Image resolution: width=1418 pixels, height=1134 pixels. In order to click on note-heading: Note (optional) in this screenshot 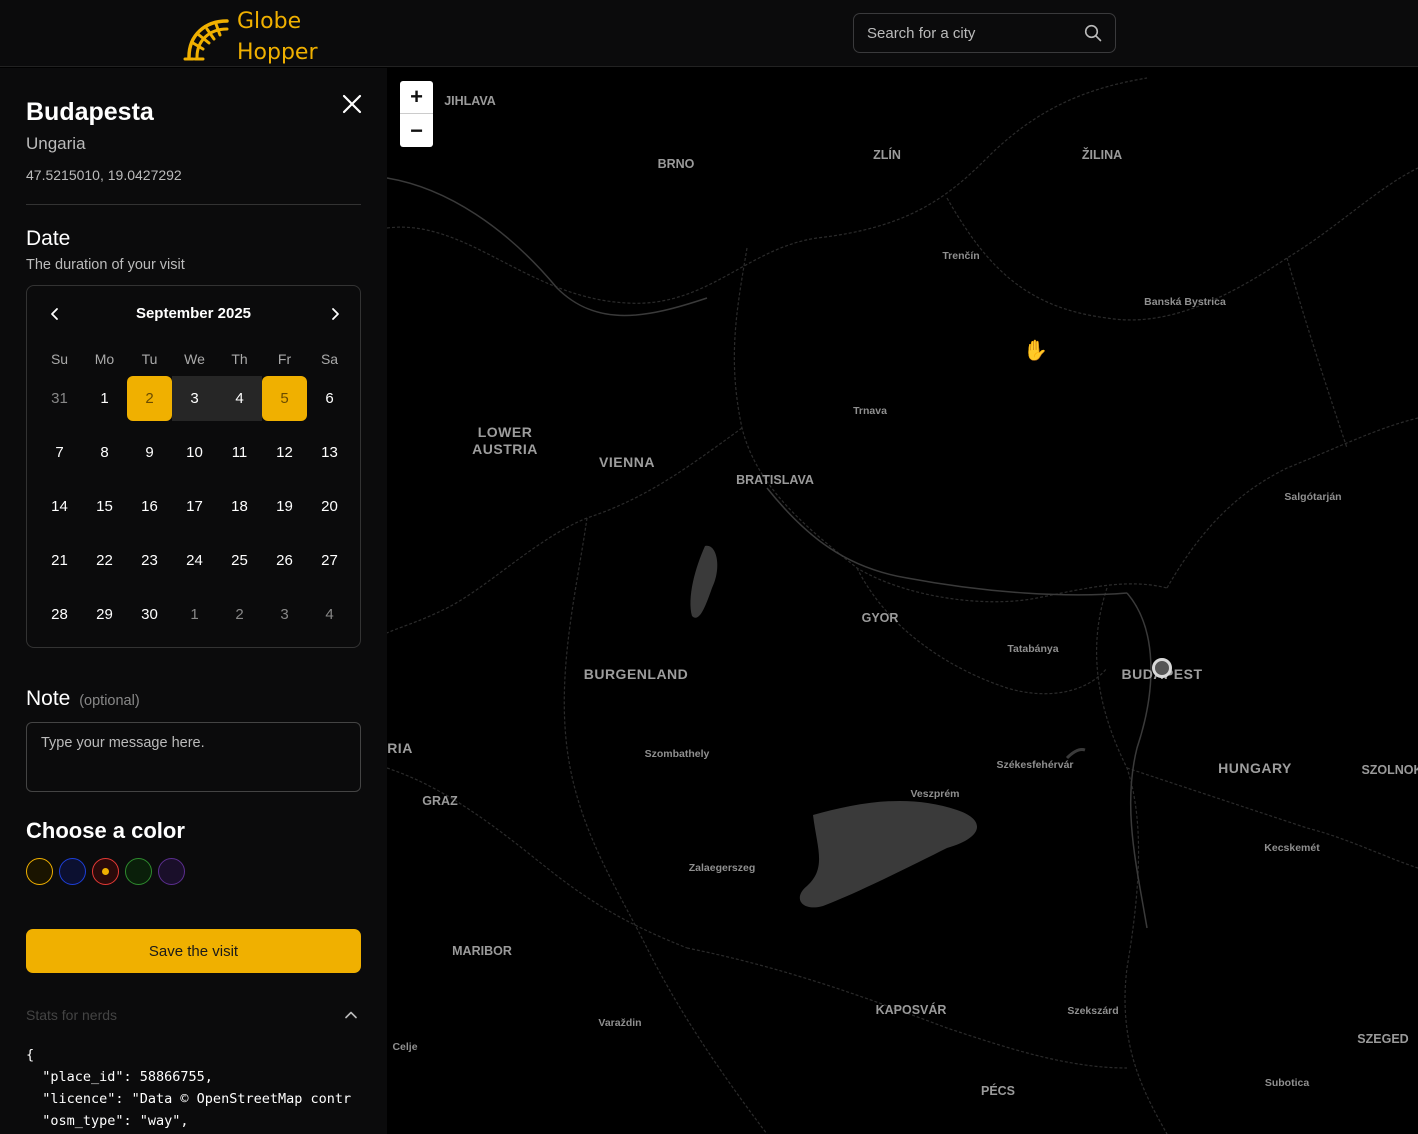, I will do `click(83, 699)`.